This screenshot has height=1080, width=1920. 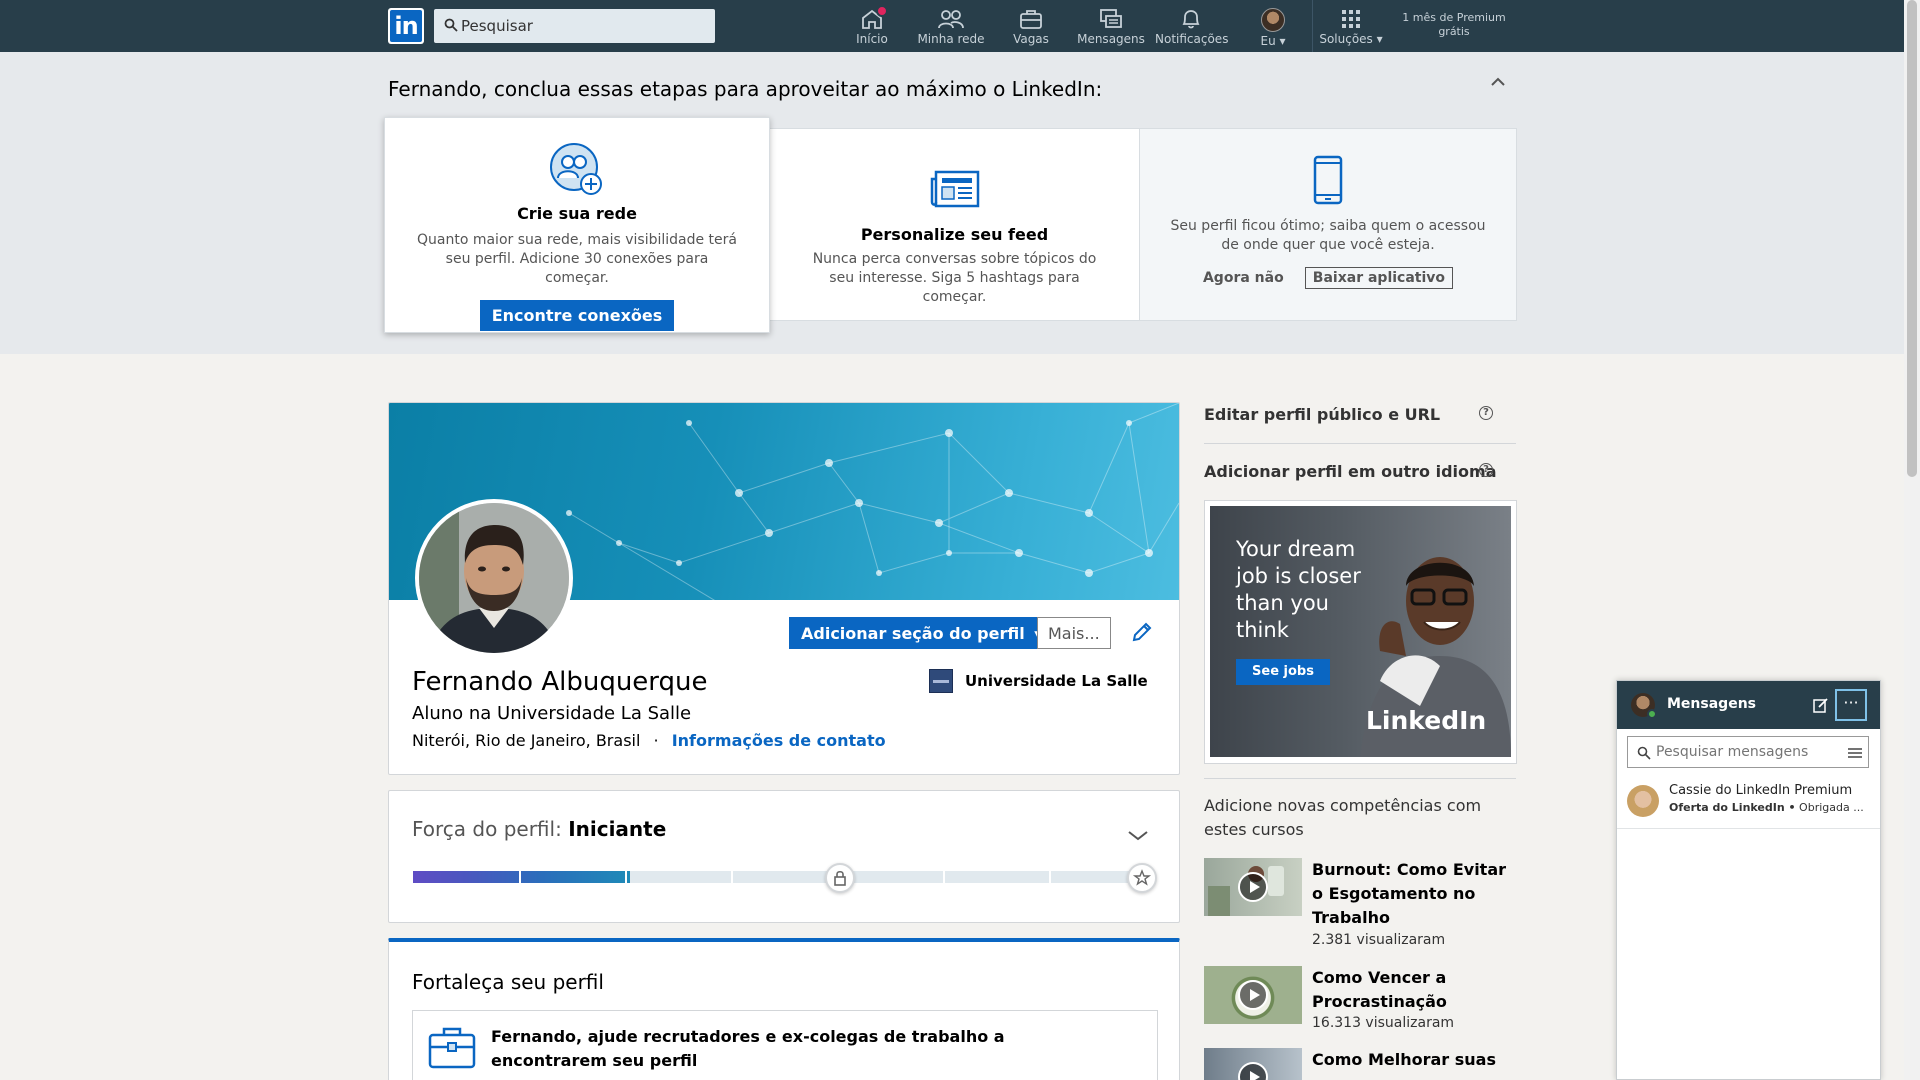 I want to click on profile-photo, so click(x=494, y=578).